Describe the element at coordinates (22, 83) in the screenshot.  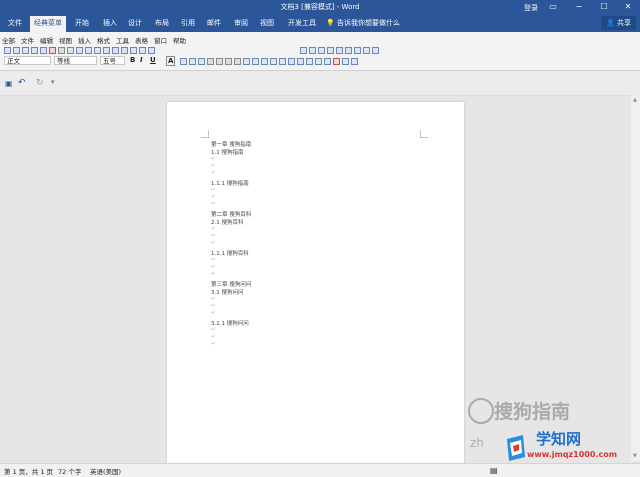
I see `undo-icon: ↶` at that location.